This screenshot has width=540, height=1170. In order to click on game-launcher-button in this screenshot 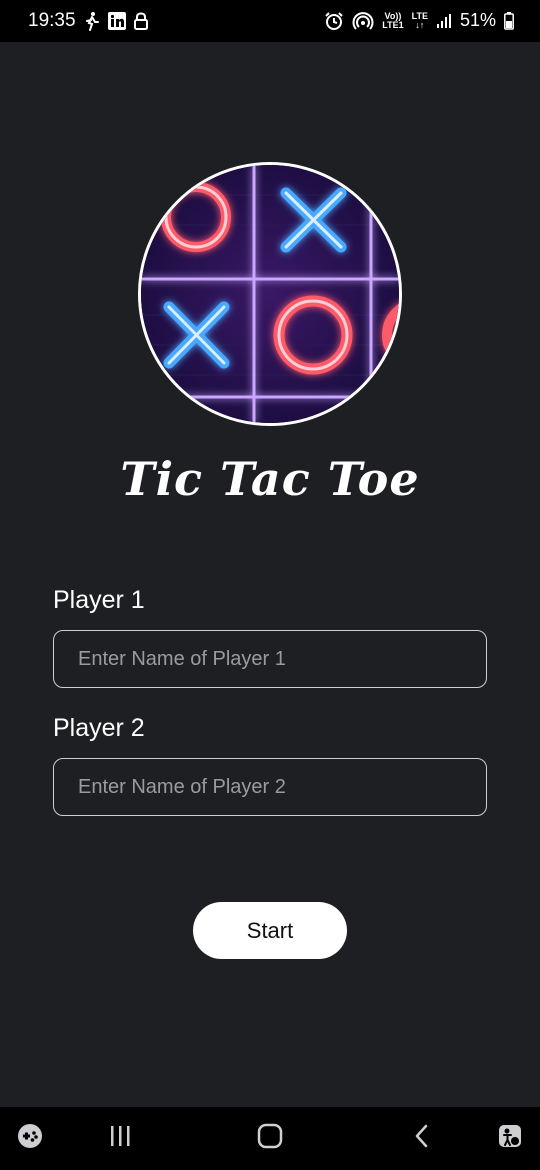, I will do `click(30, 1138)`.